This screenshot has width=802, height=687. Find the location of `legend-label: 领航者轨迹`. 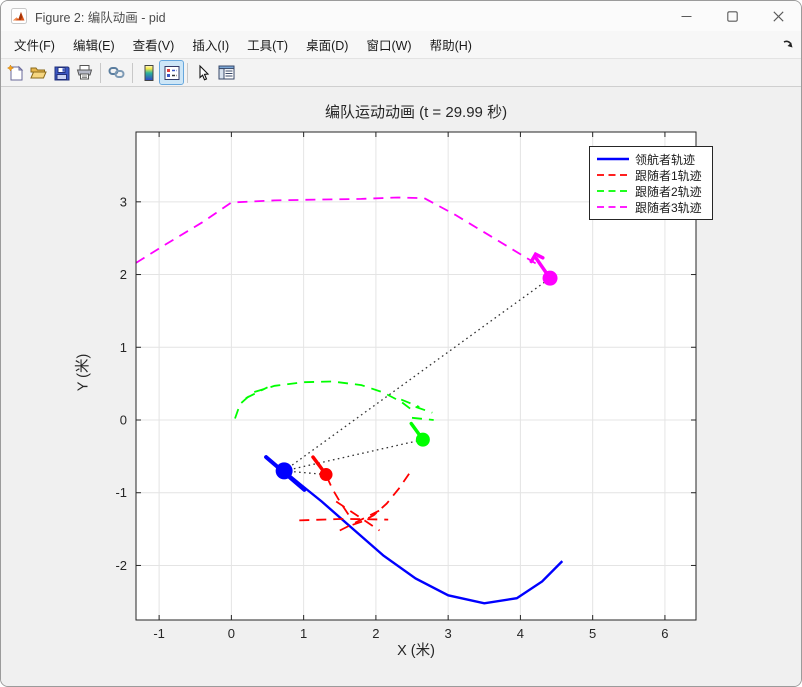

legend-label: 领航者轨迹 is located at coordinates (665, 159).